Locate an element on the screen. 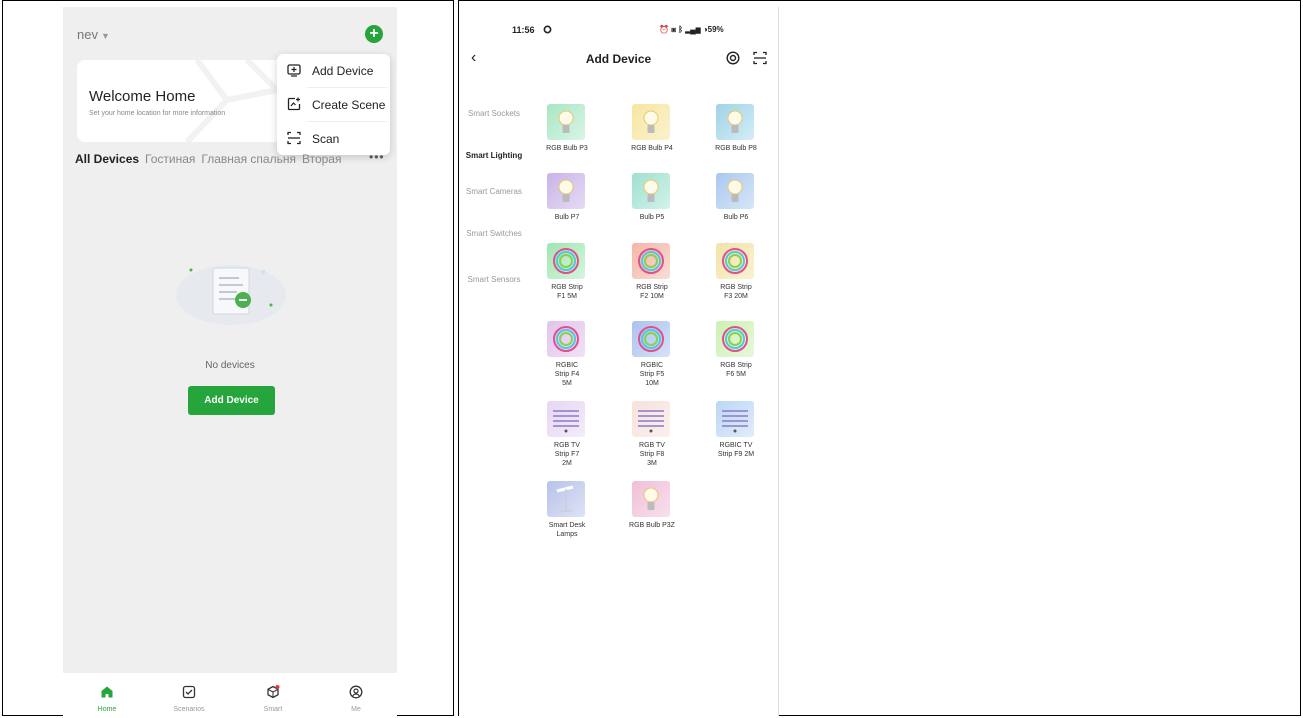 The image size is (1303, 718). bottom-navigation: Home Scenarios Smart Me is located at coordinates (230, 694).